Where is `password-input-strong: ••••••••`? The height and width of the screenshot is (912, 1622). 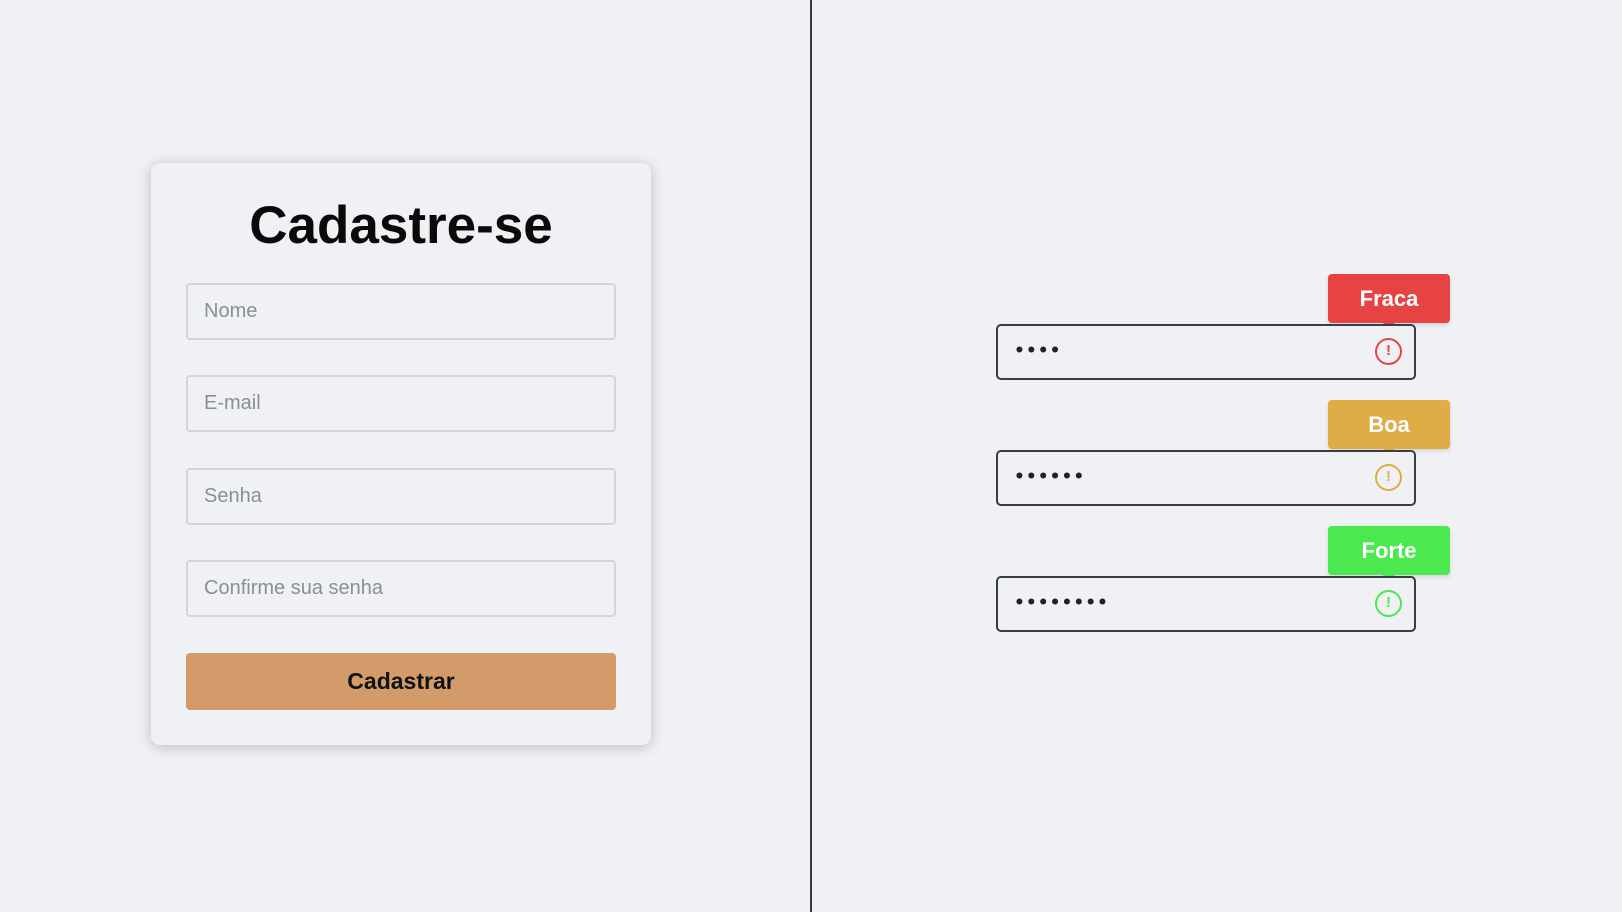 password-input-strong: •••••••• is located at coordinates (1206, 604).